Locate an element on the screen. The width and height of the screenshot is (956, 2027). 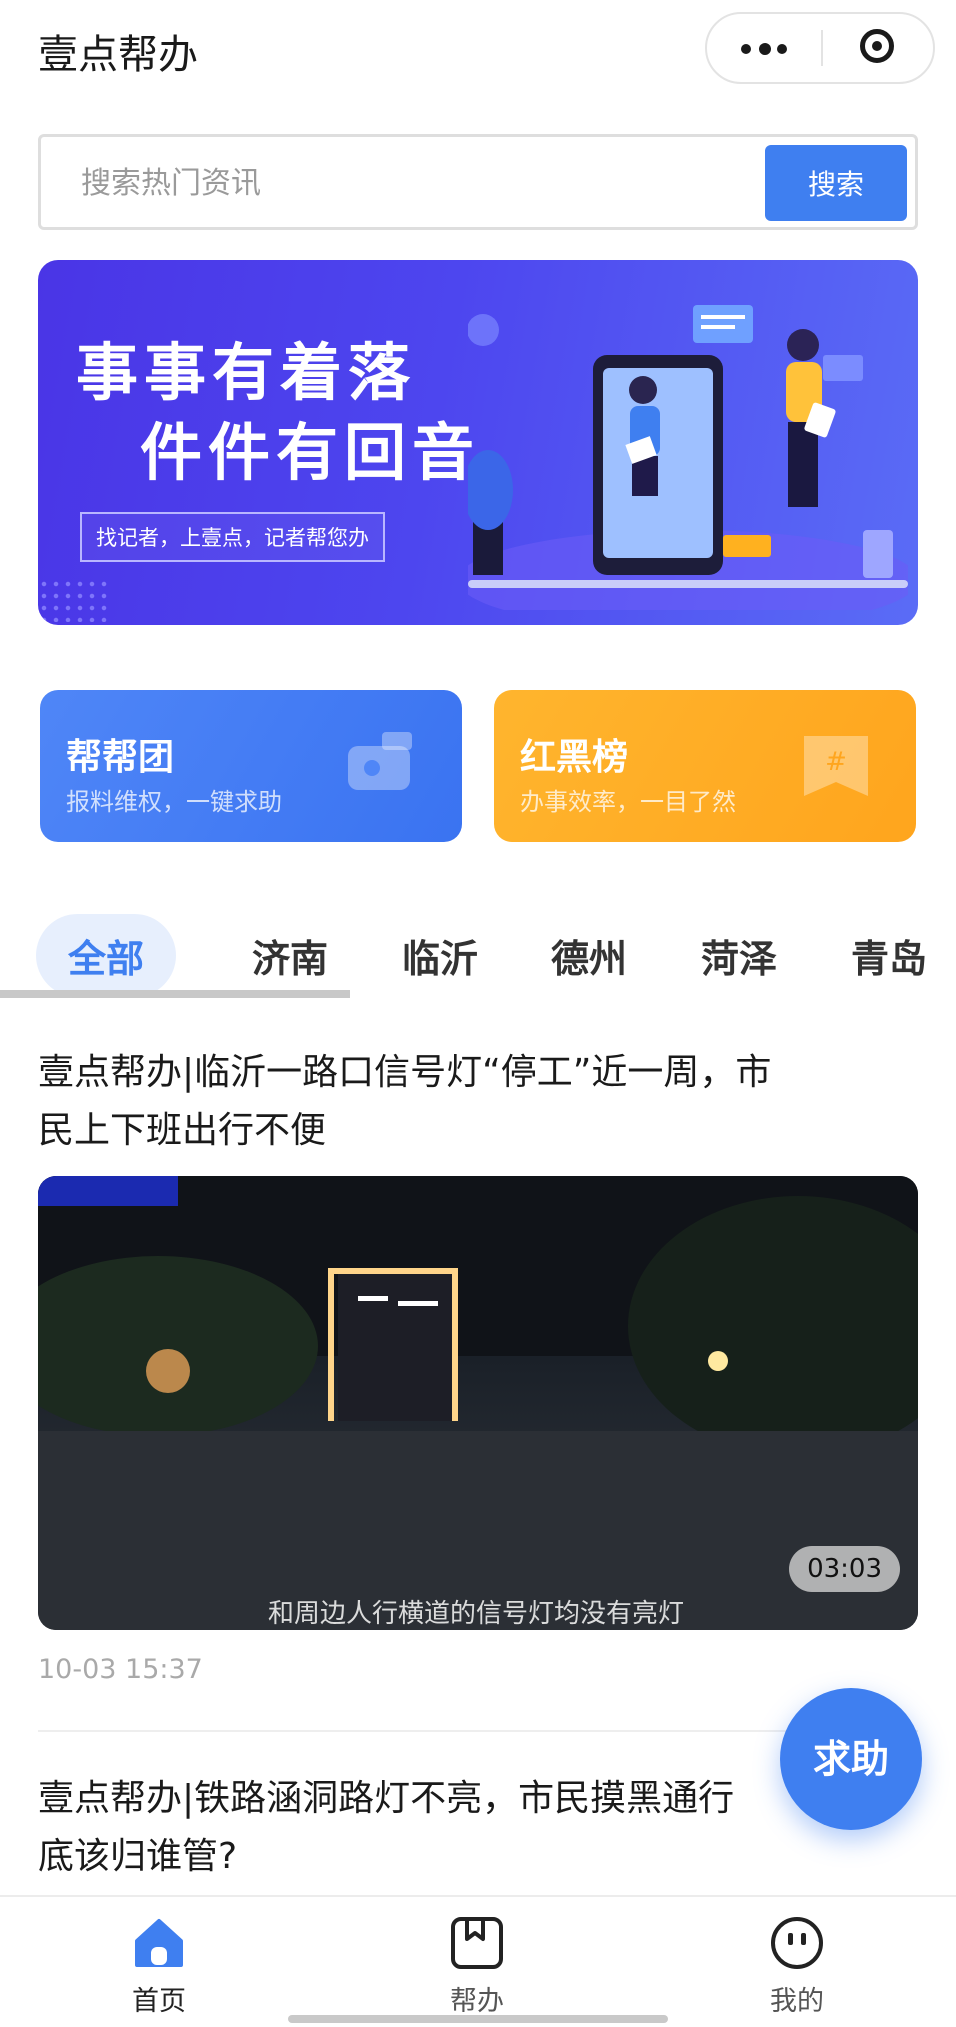
hashtag-bookmark-icon: # is located at coordinates (836, 766).